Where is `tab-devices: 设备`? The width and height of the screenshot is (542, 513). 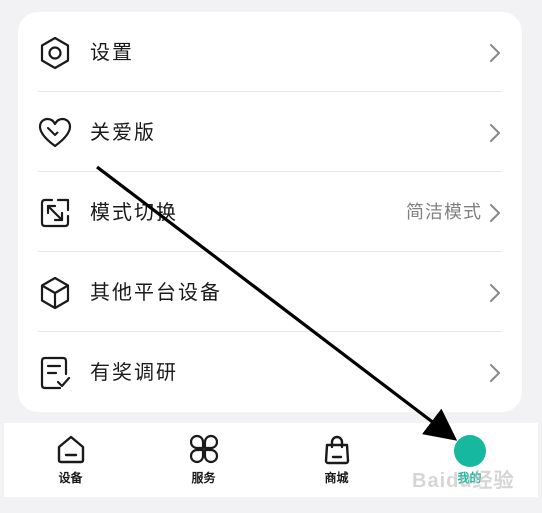 tab-devices: 设备 is located at coordinates (70, 460).